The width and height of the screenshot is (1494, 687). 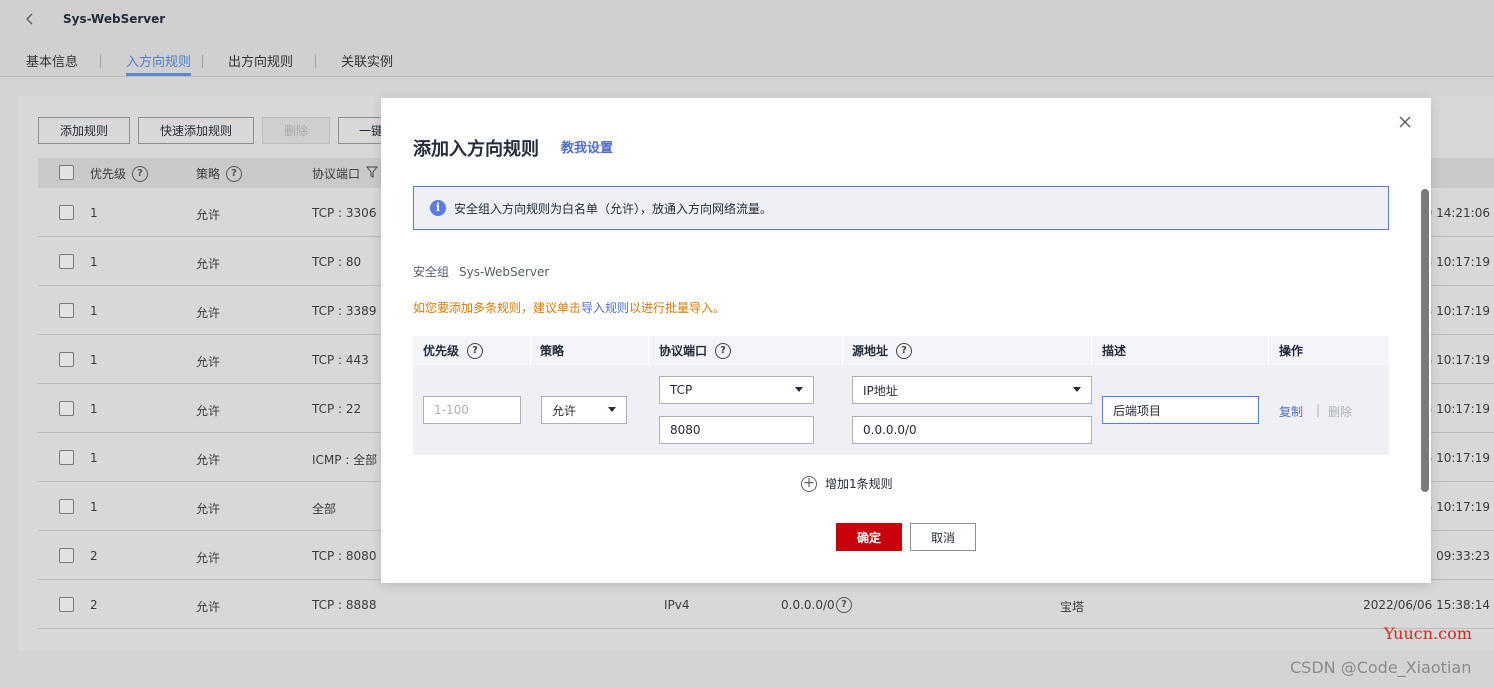 I want to click on info-icon: i, so click(x=438, y=208).